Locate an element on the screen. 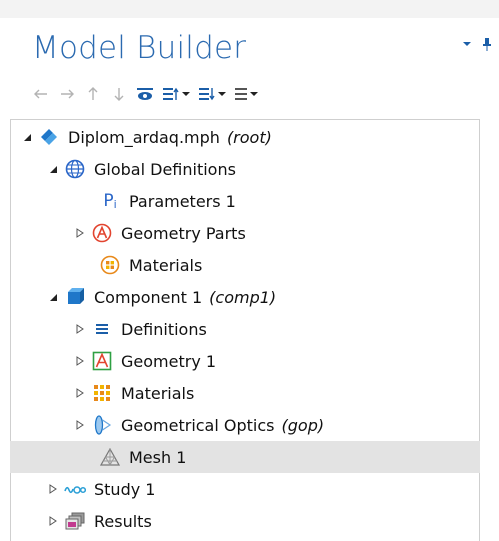 This screenshot has width=499, height=541. materials-globe-icon is located at coordinates (110, 265).